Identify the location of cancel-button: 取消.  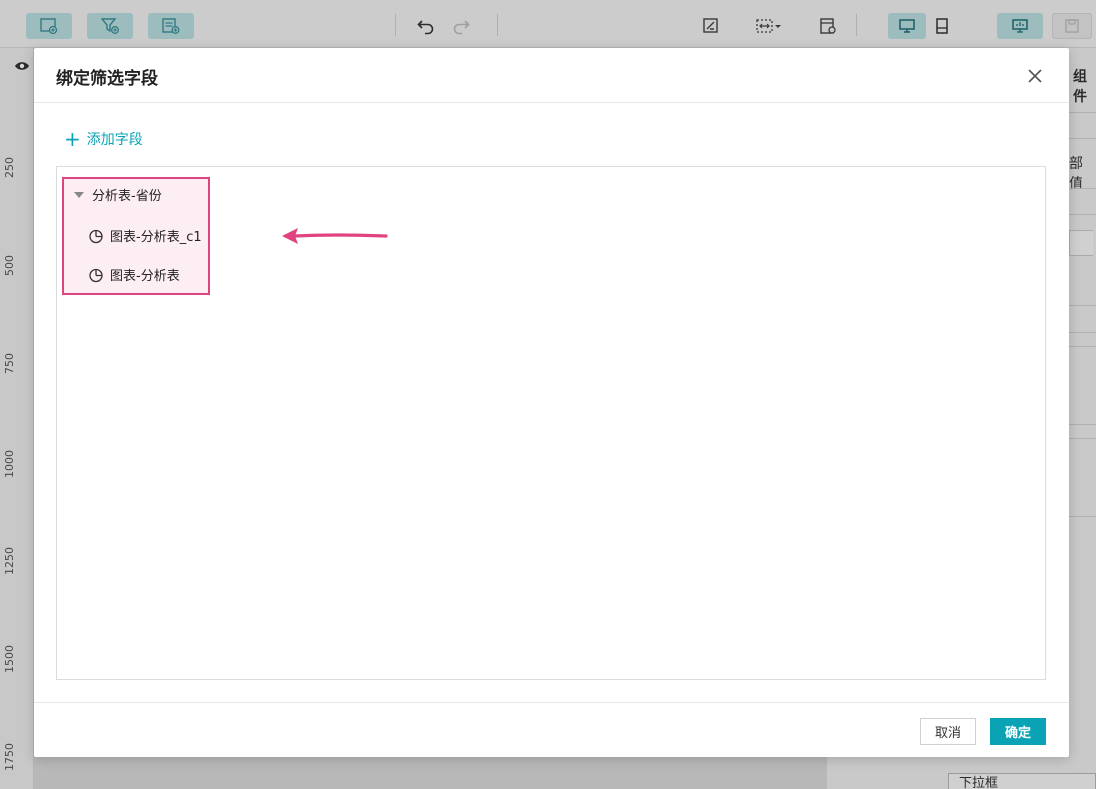
(948, 731).